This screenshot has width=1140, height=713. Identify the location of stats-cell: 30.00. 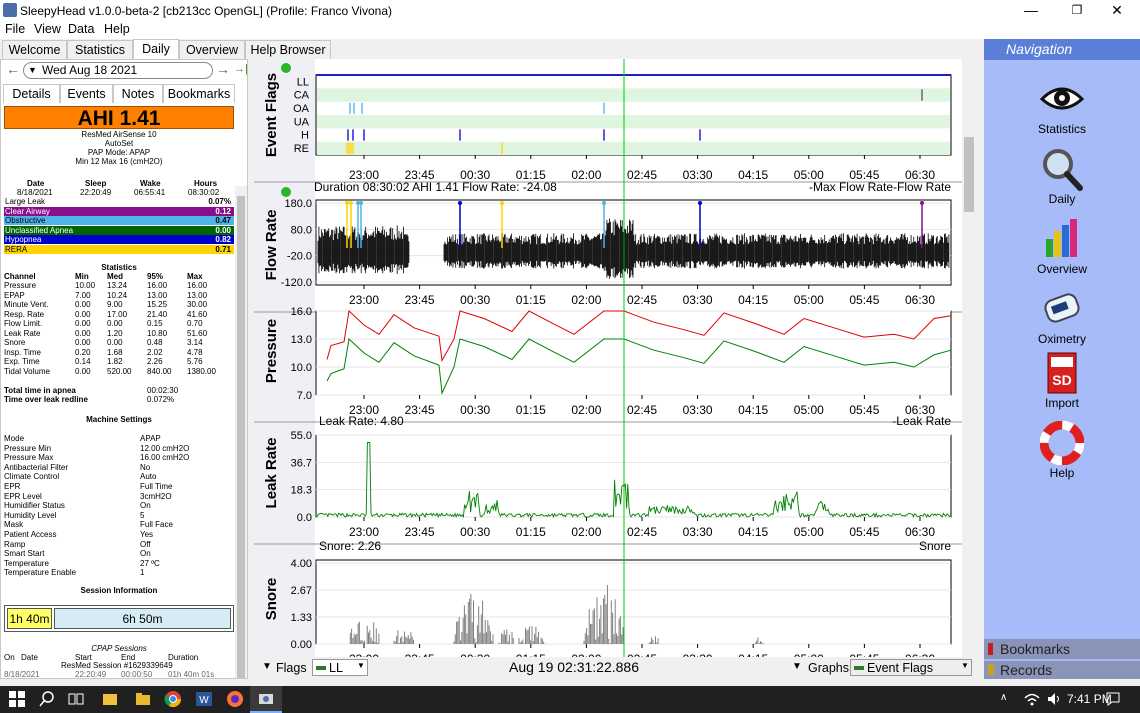
(197, 304).